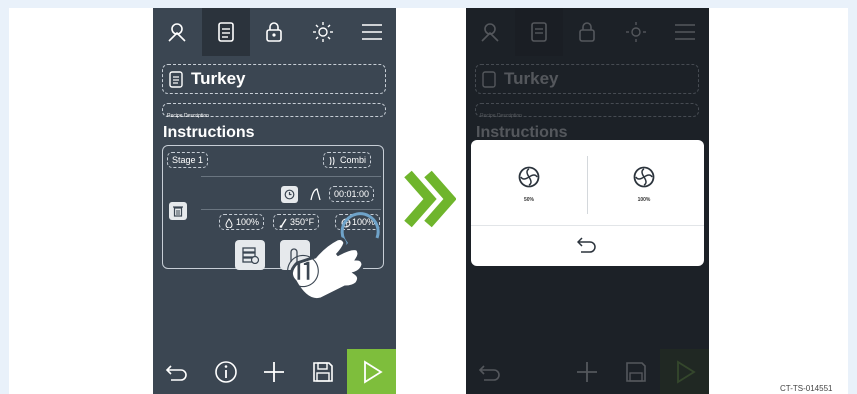 This screenshot has height=394, width=857. Describe the element at coordinates (315, 194) in the screenshot. I see `probe-icon` at that location.